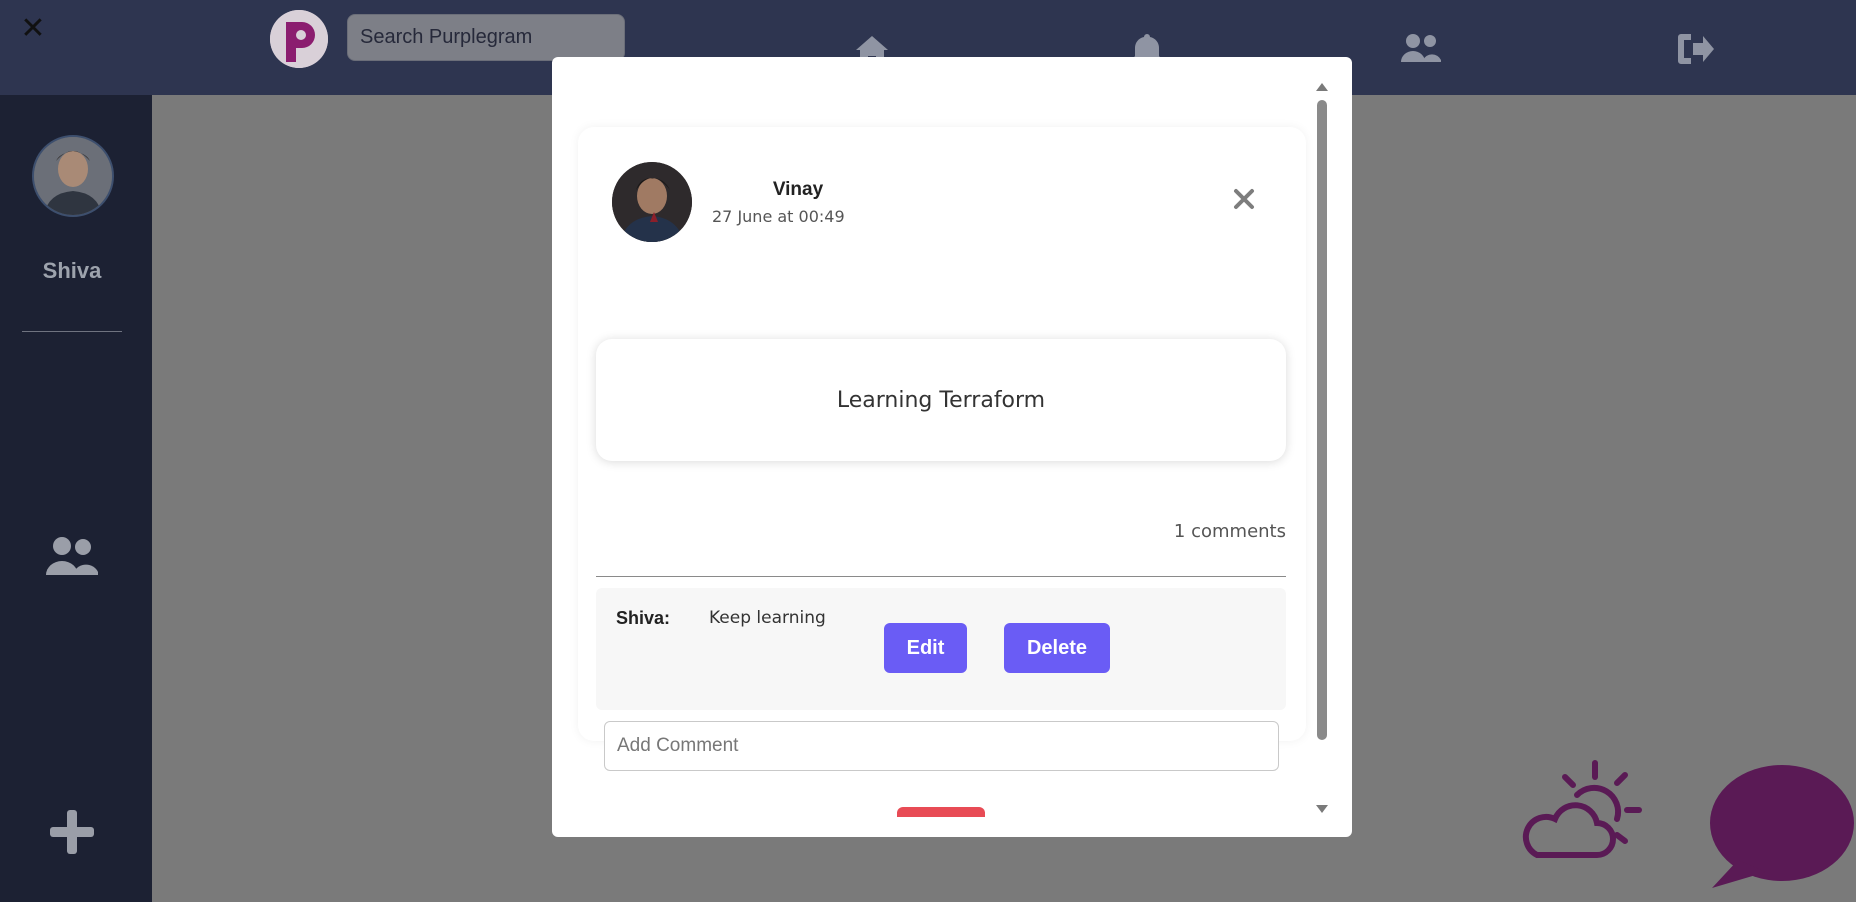  What do you see at coordinates (767, 618) in the screenshot?
I see `comment-text: Keep learning` at bounding box center [767, 618].